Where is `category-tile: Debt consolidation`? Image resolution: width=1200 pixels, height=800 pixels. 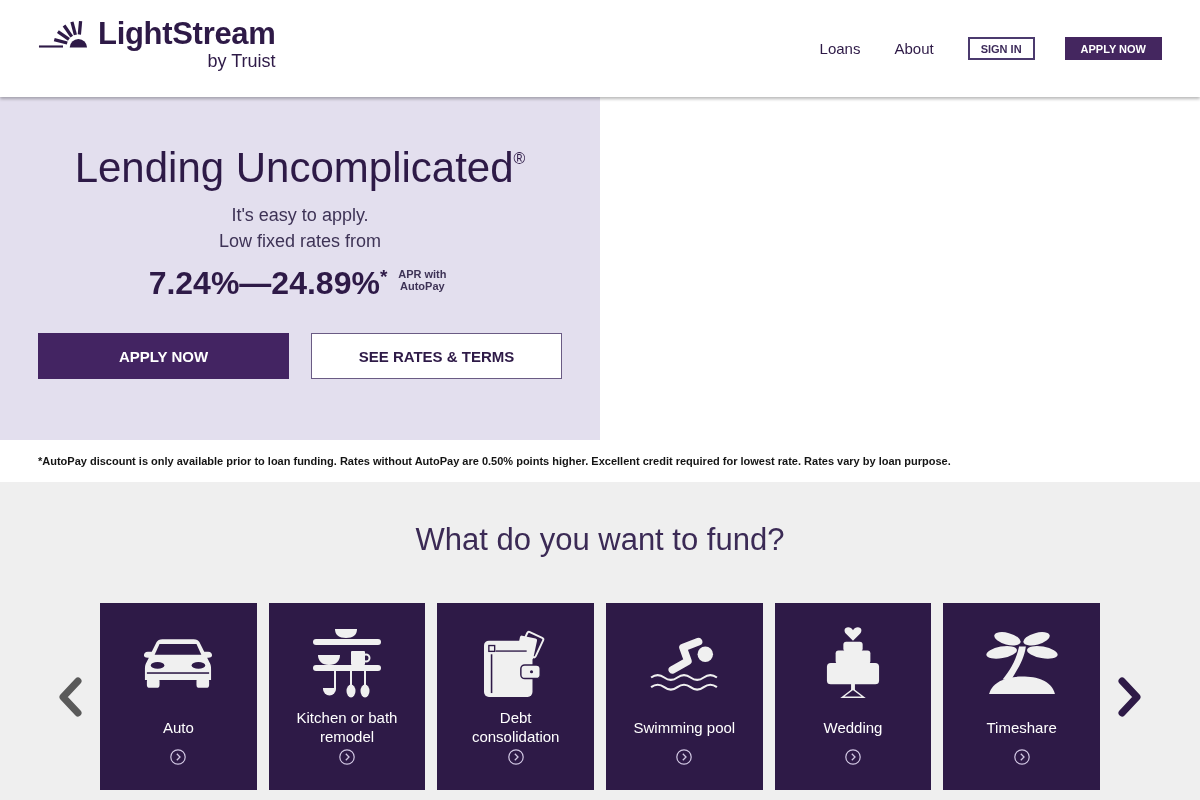 category-tile: Debt consolidation is located at coordinates (515, 696).